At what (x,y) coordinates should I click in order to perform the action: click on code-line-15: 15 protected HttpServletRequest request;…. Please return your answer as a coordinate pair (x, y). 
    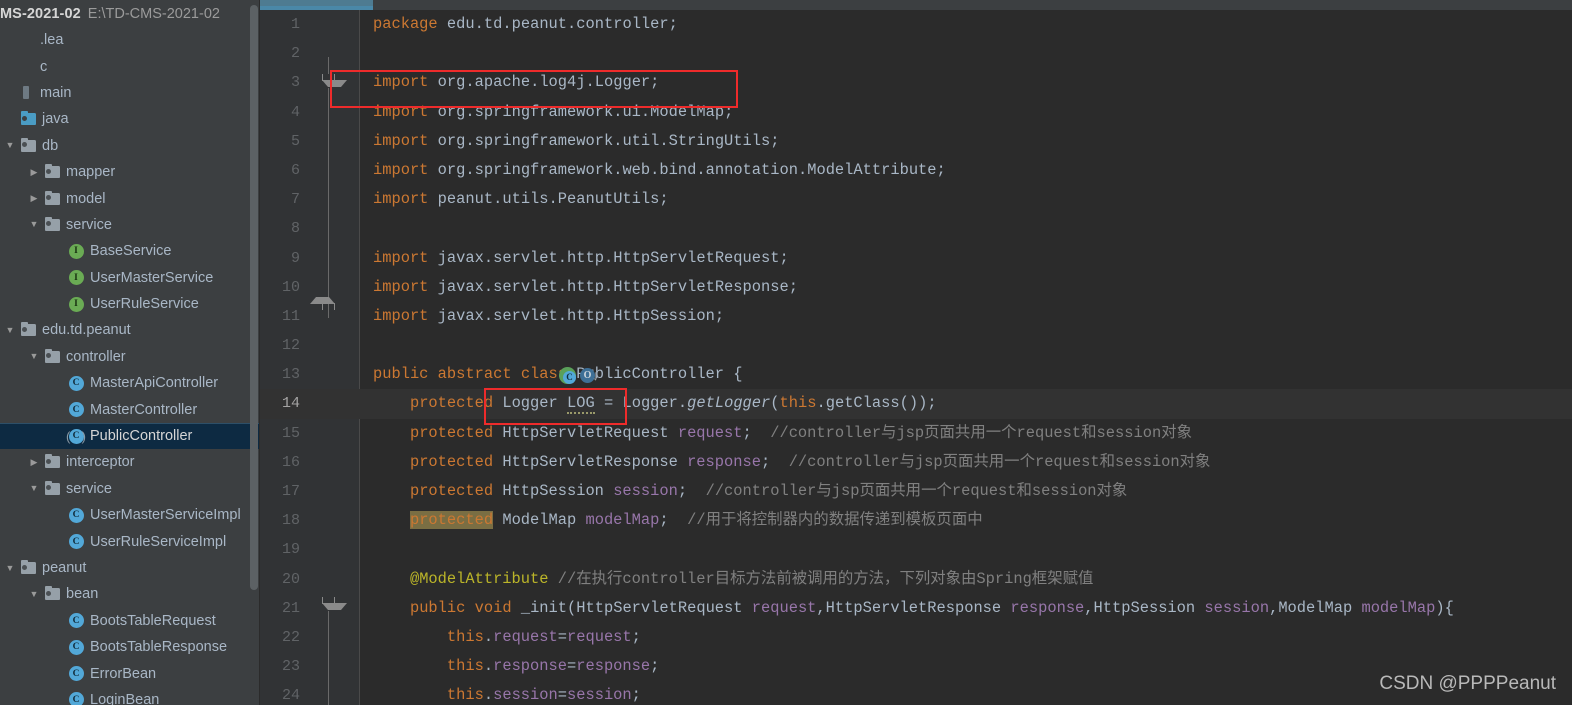
    Looking at the image, I should click on (916, 433).